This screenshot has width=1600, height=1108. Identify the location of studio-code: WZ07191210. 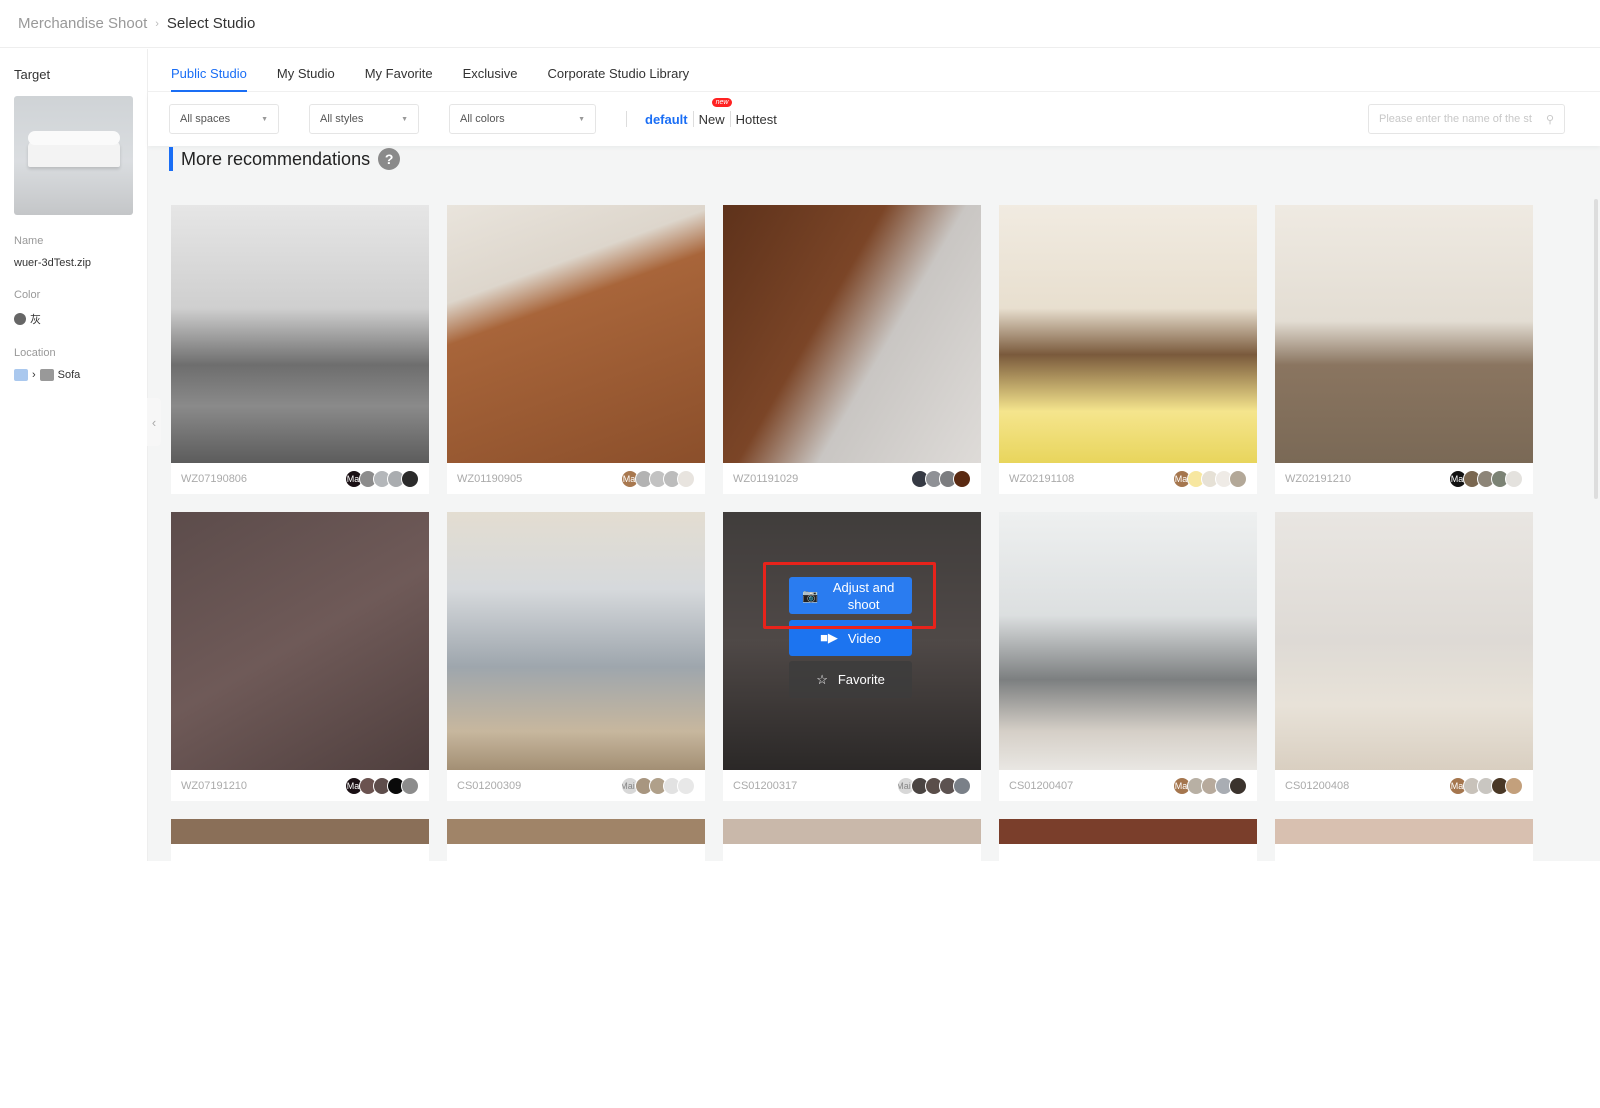
(214, 785).